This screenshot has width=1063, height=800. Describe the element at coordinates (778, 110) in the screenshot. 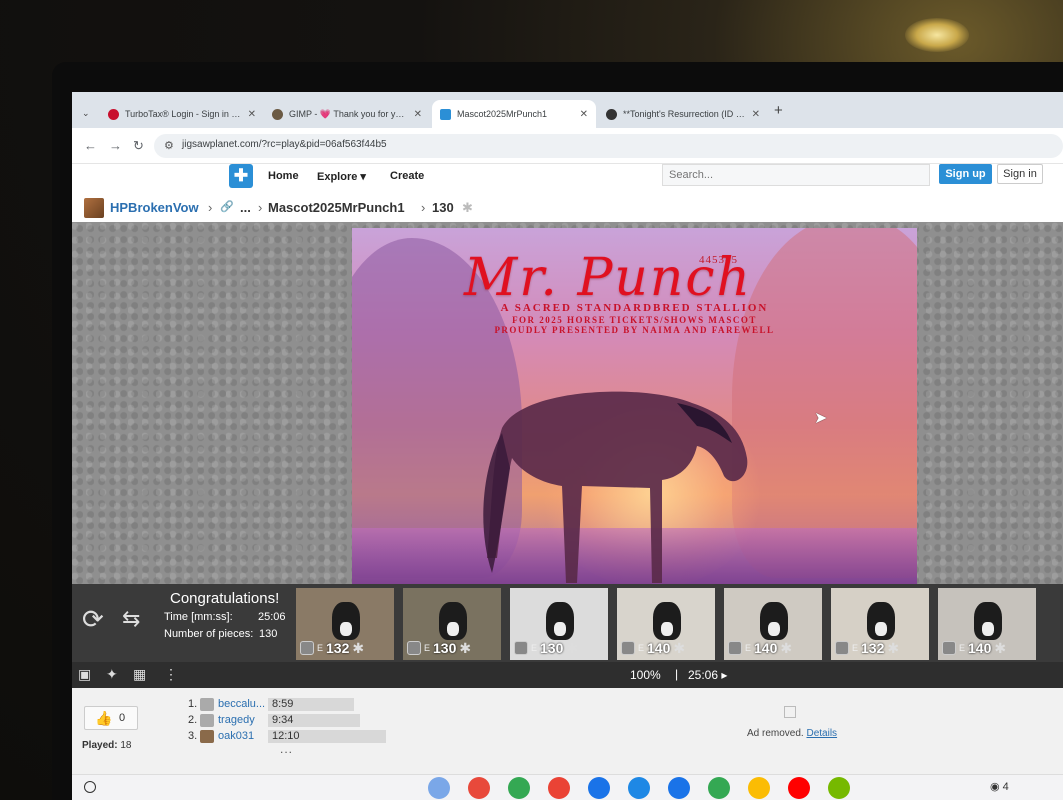

I see `new-tab-button: +` at that location.